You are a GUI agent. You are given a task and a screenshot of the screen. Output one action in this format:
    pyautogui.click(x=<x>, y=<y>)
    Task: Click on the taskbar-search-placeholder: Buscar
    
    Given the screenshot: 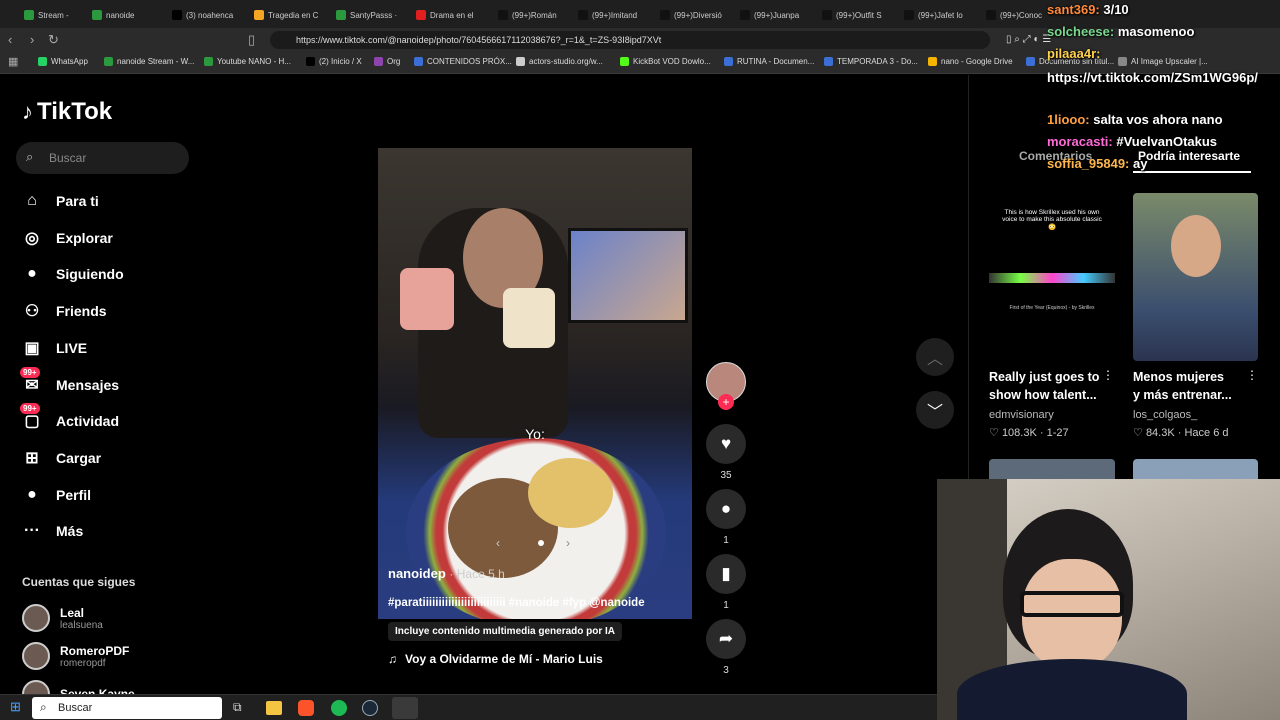 What is the action you would take?
    pyautogui.click(x=75, y=708)
    